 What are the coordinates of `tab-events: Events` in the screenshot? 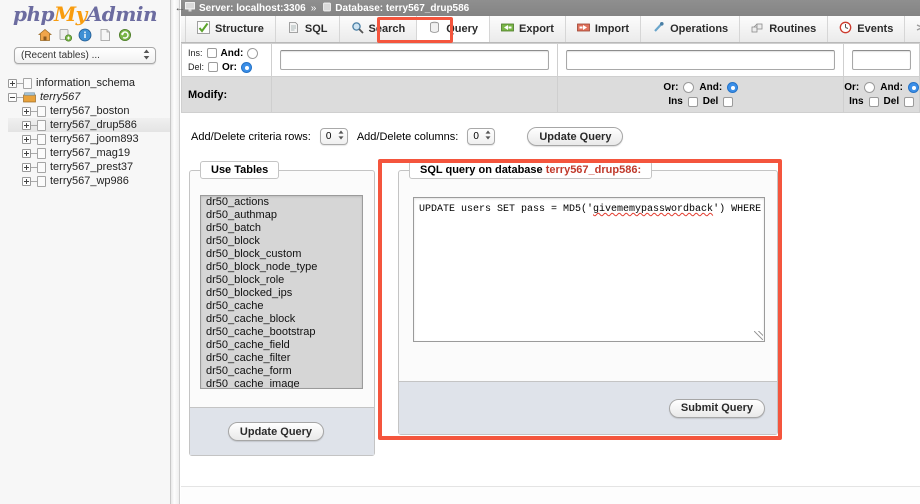 It's located at (867, 29).